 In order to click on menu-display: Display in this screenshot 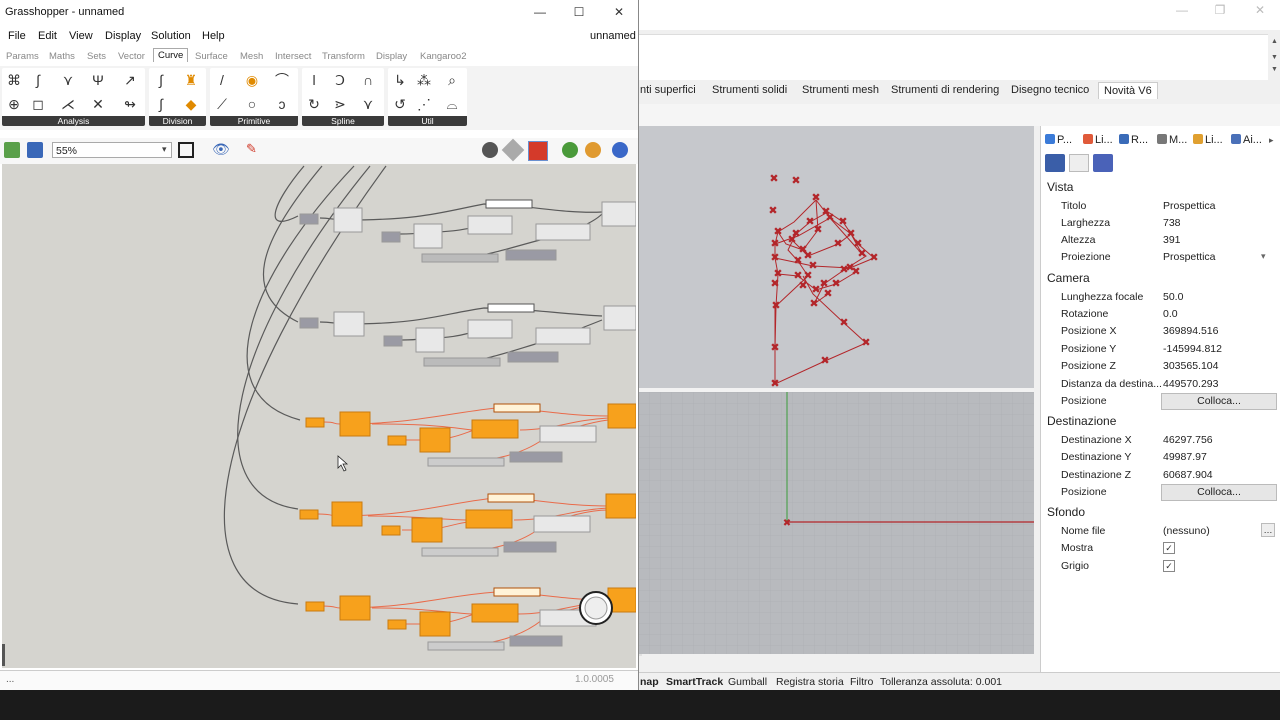, I will do `click(123, 36)`.